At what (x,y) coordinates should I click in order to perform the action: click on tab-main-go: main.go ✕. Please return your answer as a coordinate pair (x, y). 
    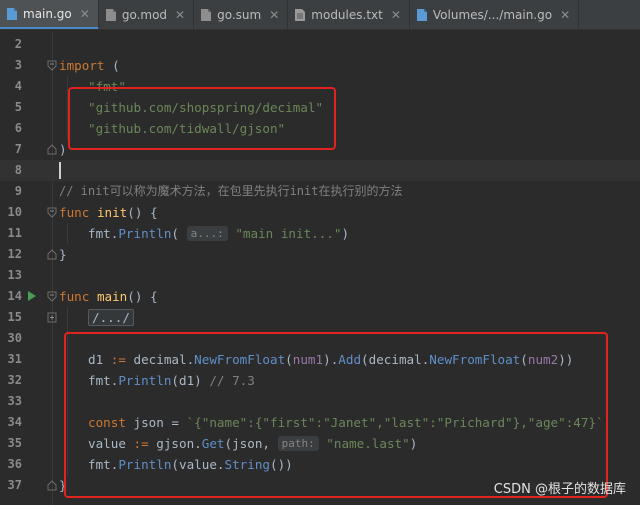
    Looking at the image, I should click on (49, 14).